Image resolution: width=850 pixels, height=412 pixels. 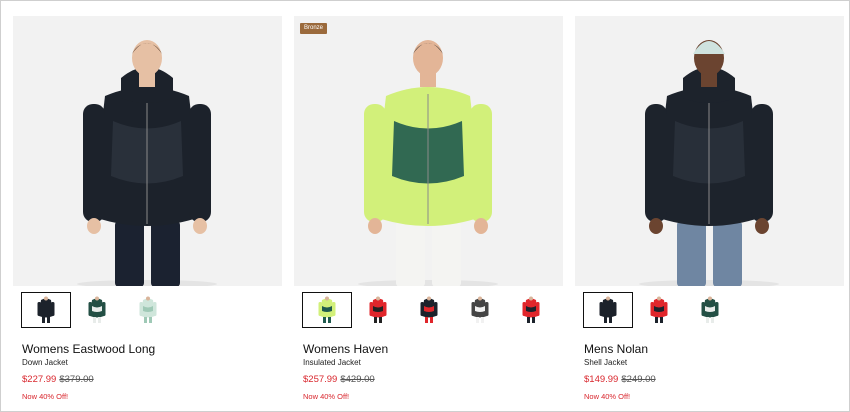 I want to click on price: $149.99 $249.00, so click(x=620, y=379).